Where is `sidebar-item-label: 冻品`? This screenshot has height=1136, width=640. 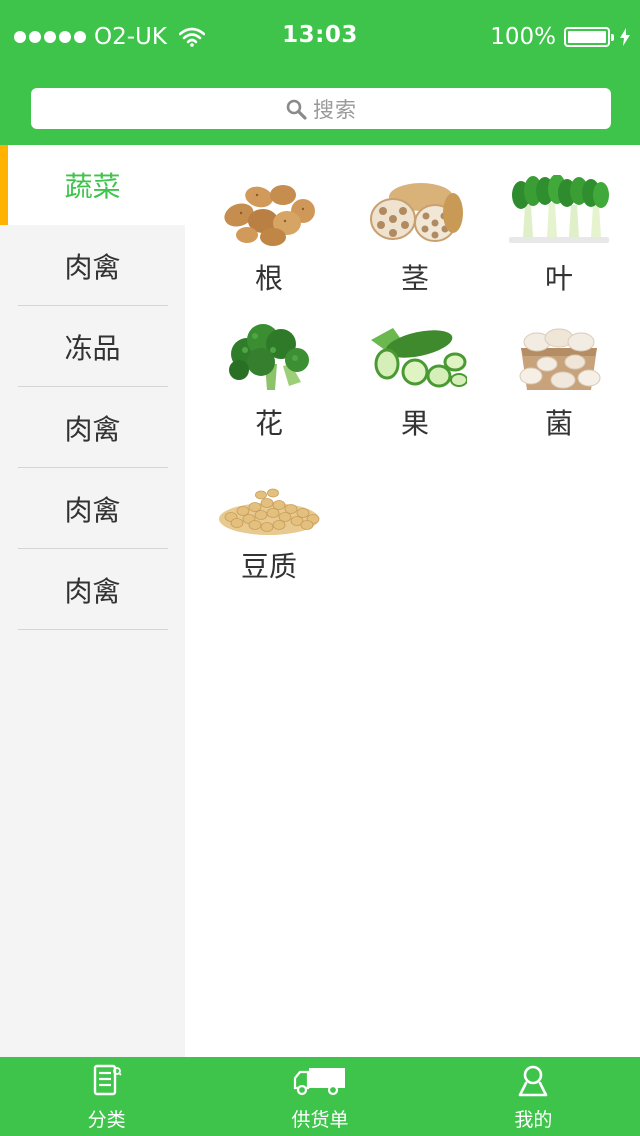
sidebar-item-label: 冻品 is located at coordinates (92, 348).